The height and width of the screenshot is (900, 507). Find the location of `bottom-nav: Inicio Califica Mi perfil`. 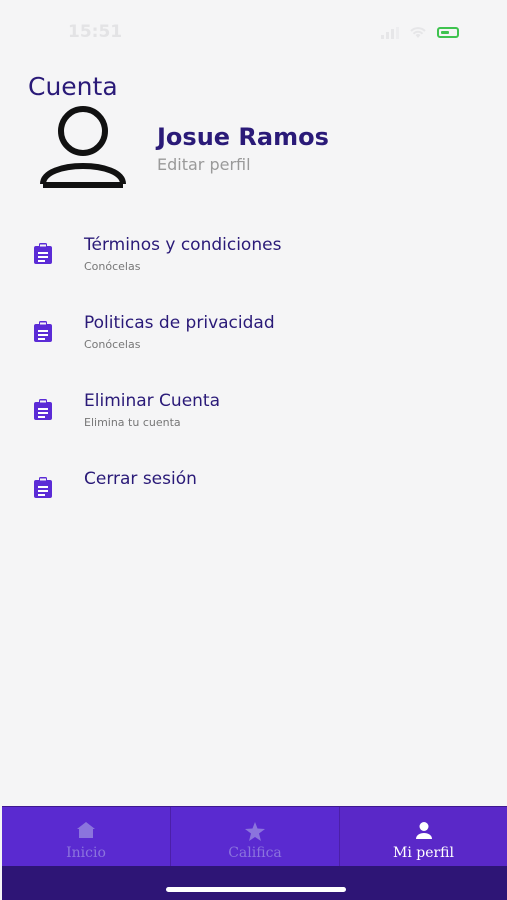

bottom-nav: Inicio Califica Mi perfil is located at coordinates (254, 836).